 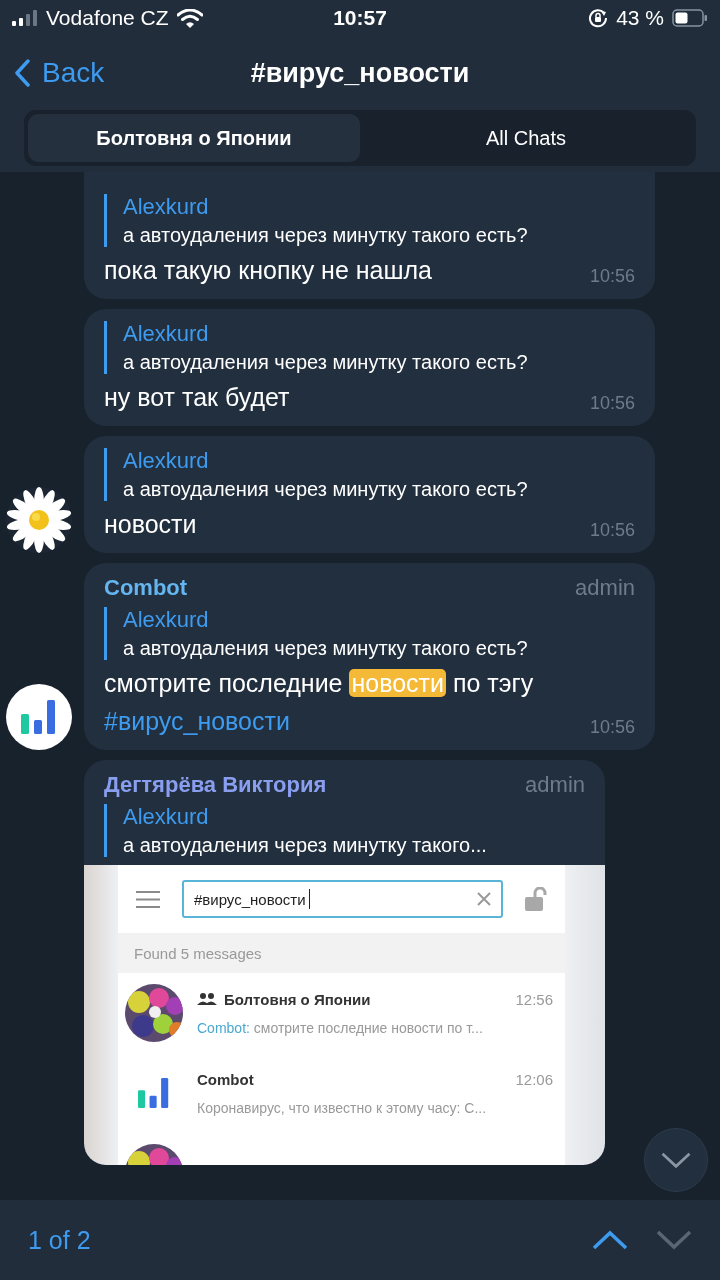 What do you see at coordinates (223, 1027) in the screenshot?
I see `sender-name: Combot:` at bounding box center [223, 1027].